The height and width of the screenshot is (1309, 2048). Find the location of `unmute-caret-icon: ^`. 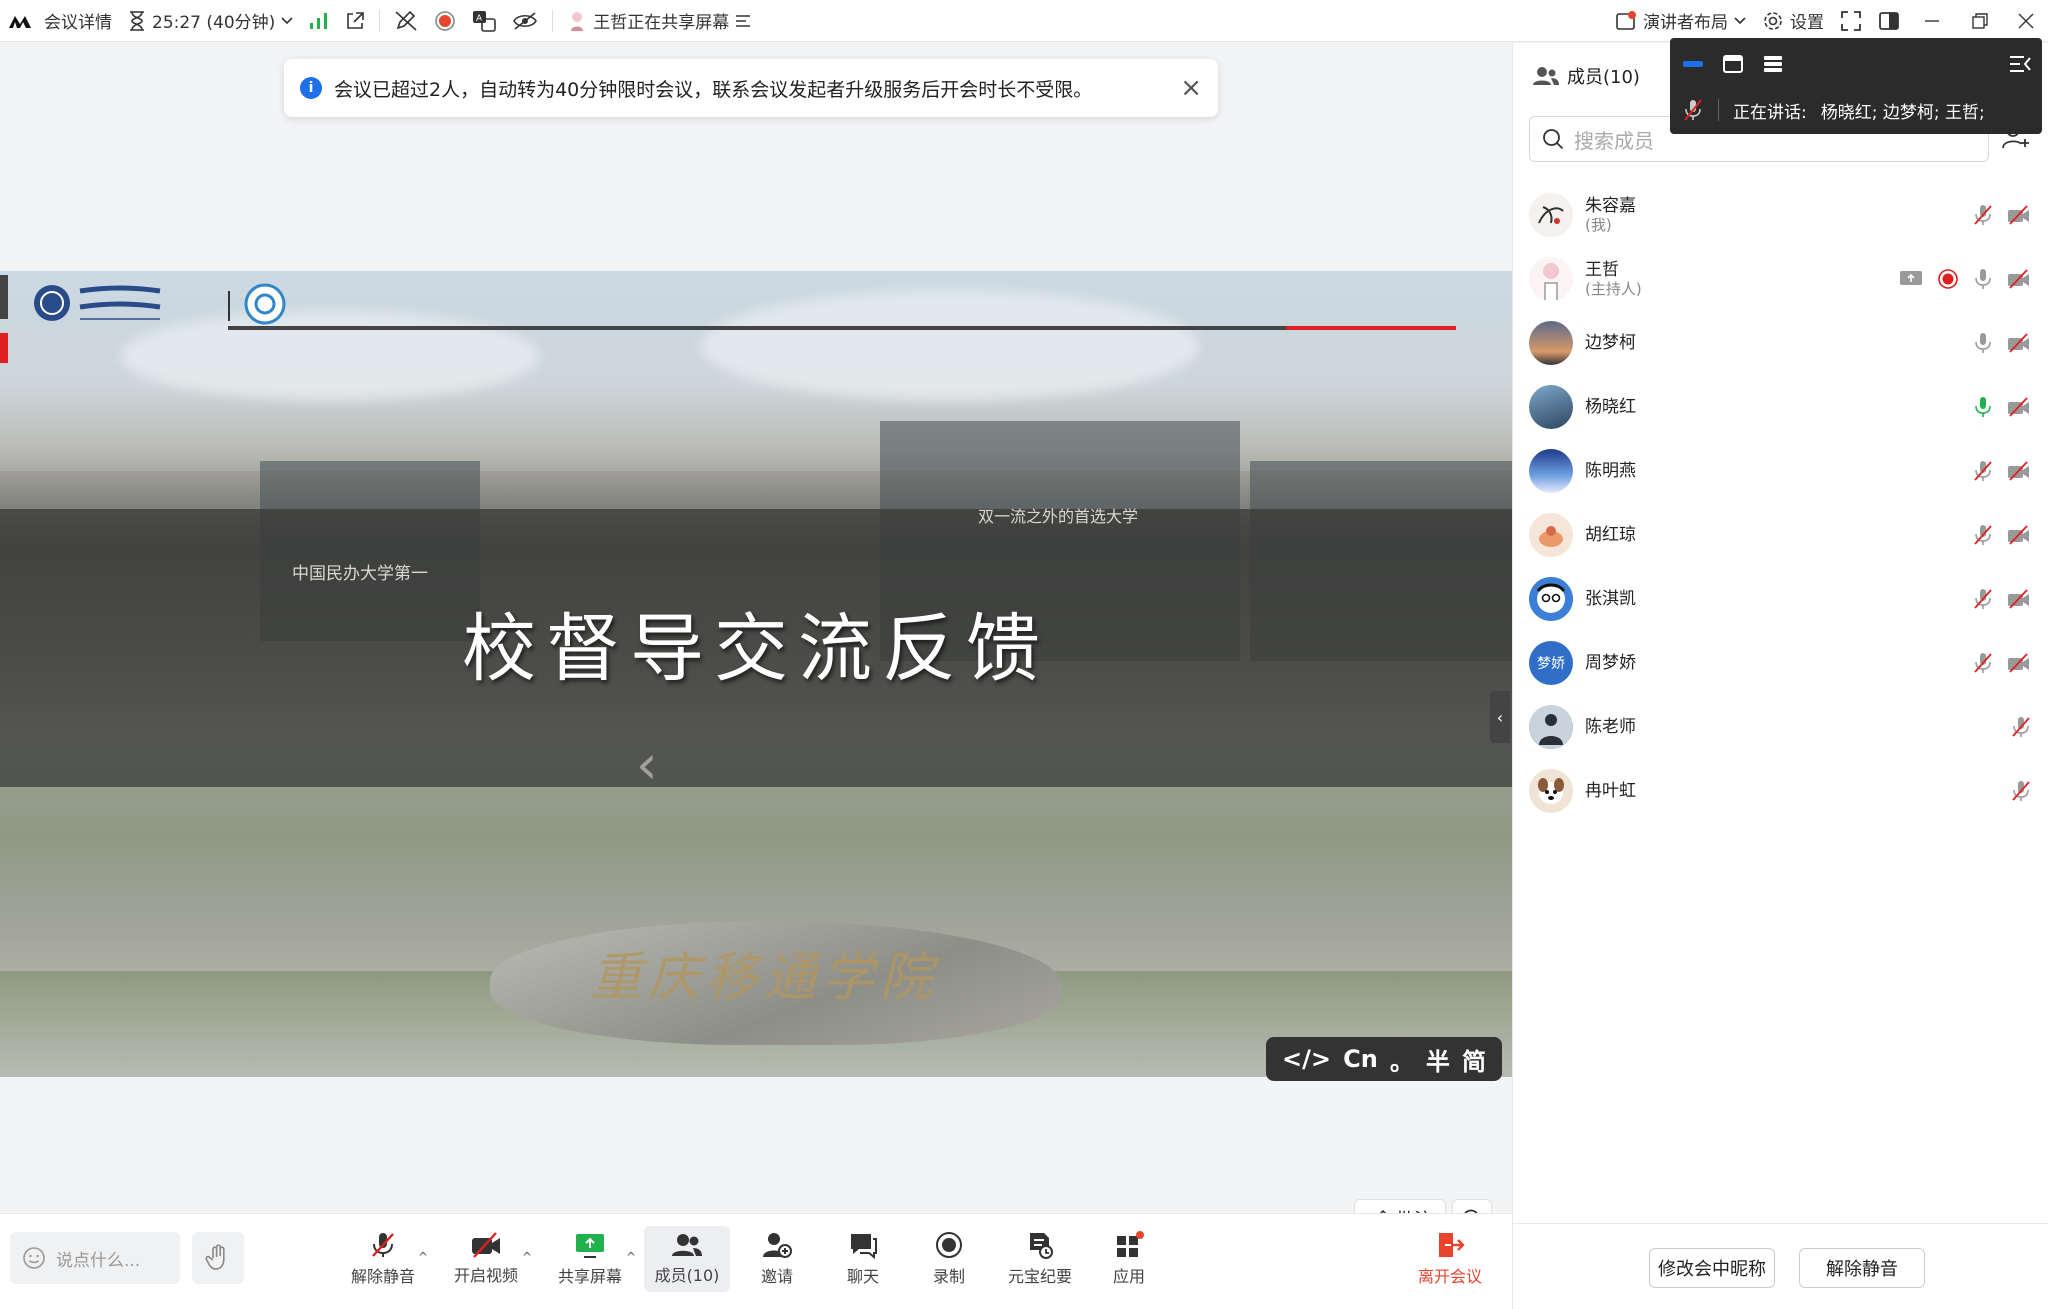

unmute-caret-icon: ^ is located at coordinates (423, 1257).